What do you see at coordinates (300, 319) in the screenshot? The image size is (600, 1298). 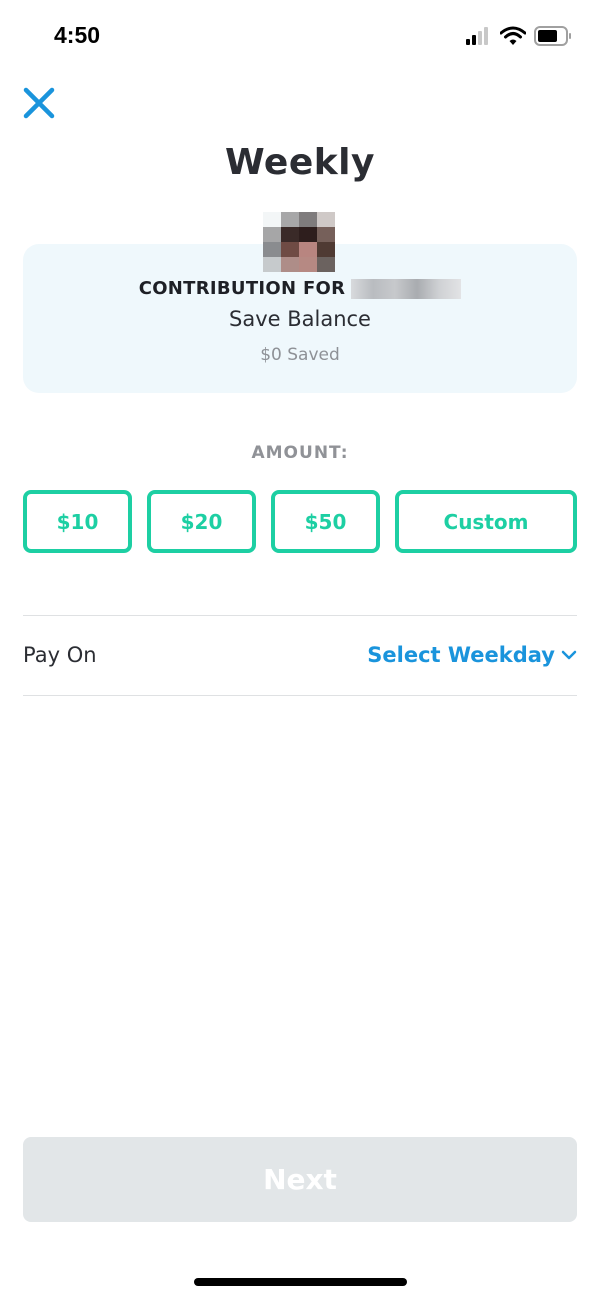 I see `account-name: Save Balance` at bounding box center [300, 319].